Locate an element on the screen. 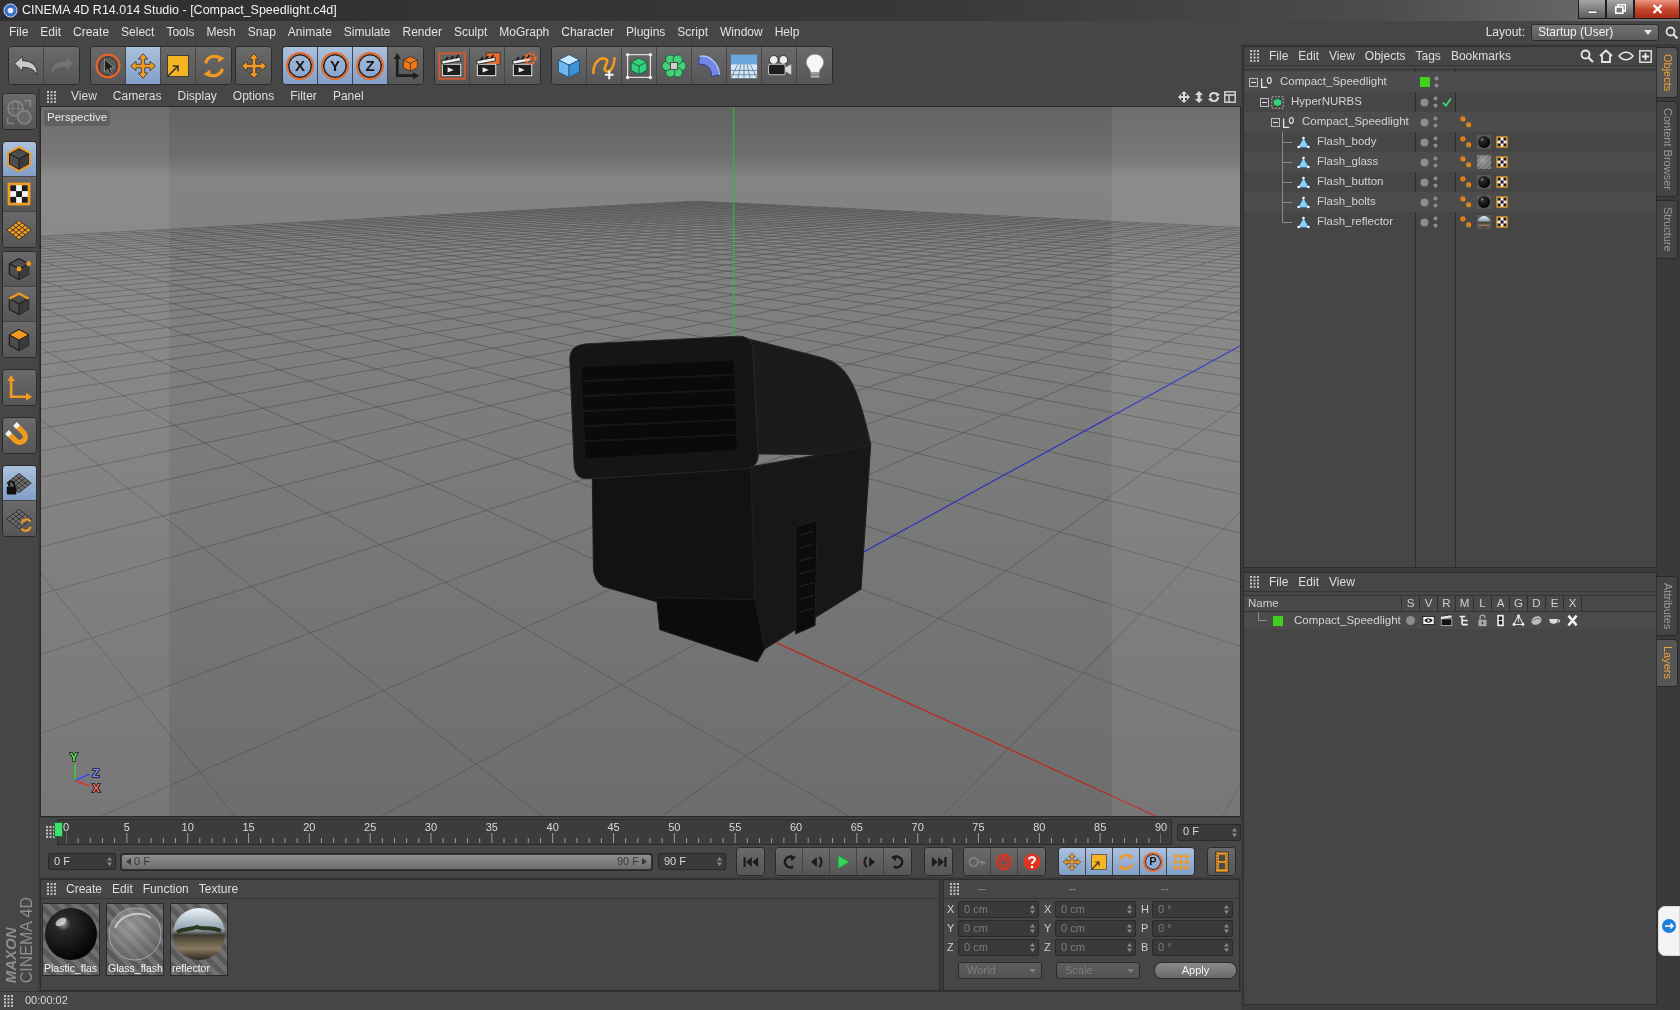 This screenshot has height=1010, width=1680. solo-dot-icon is located at coordinates (1410, 620).